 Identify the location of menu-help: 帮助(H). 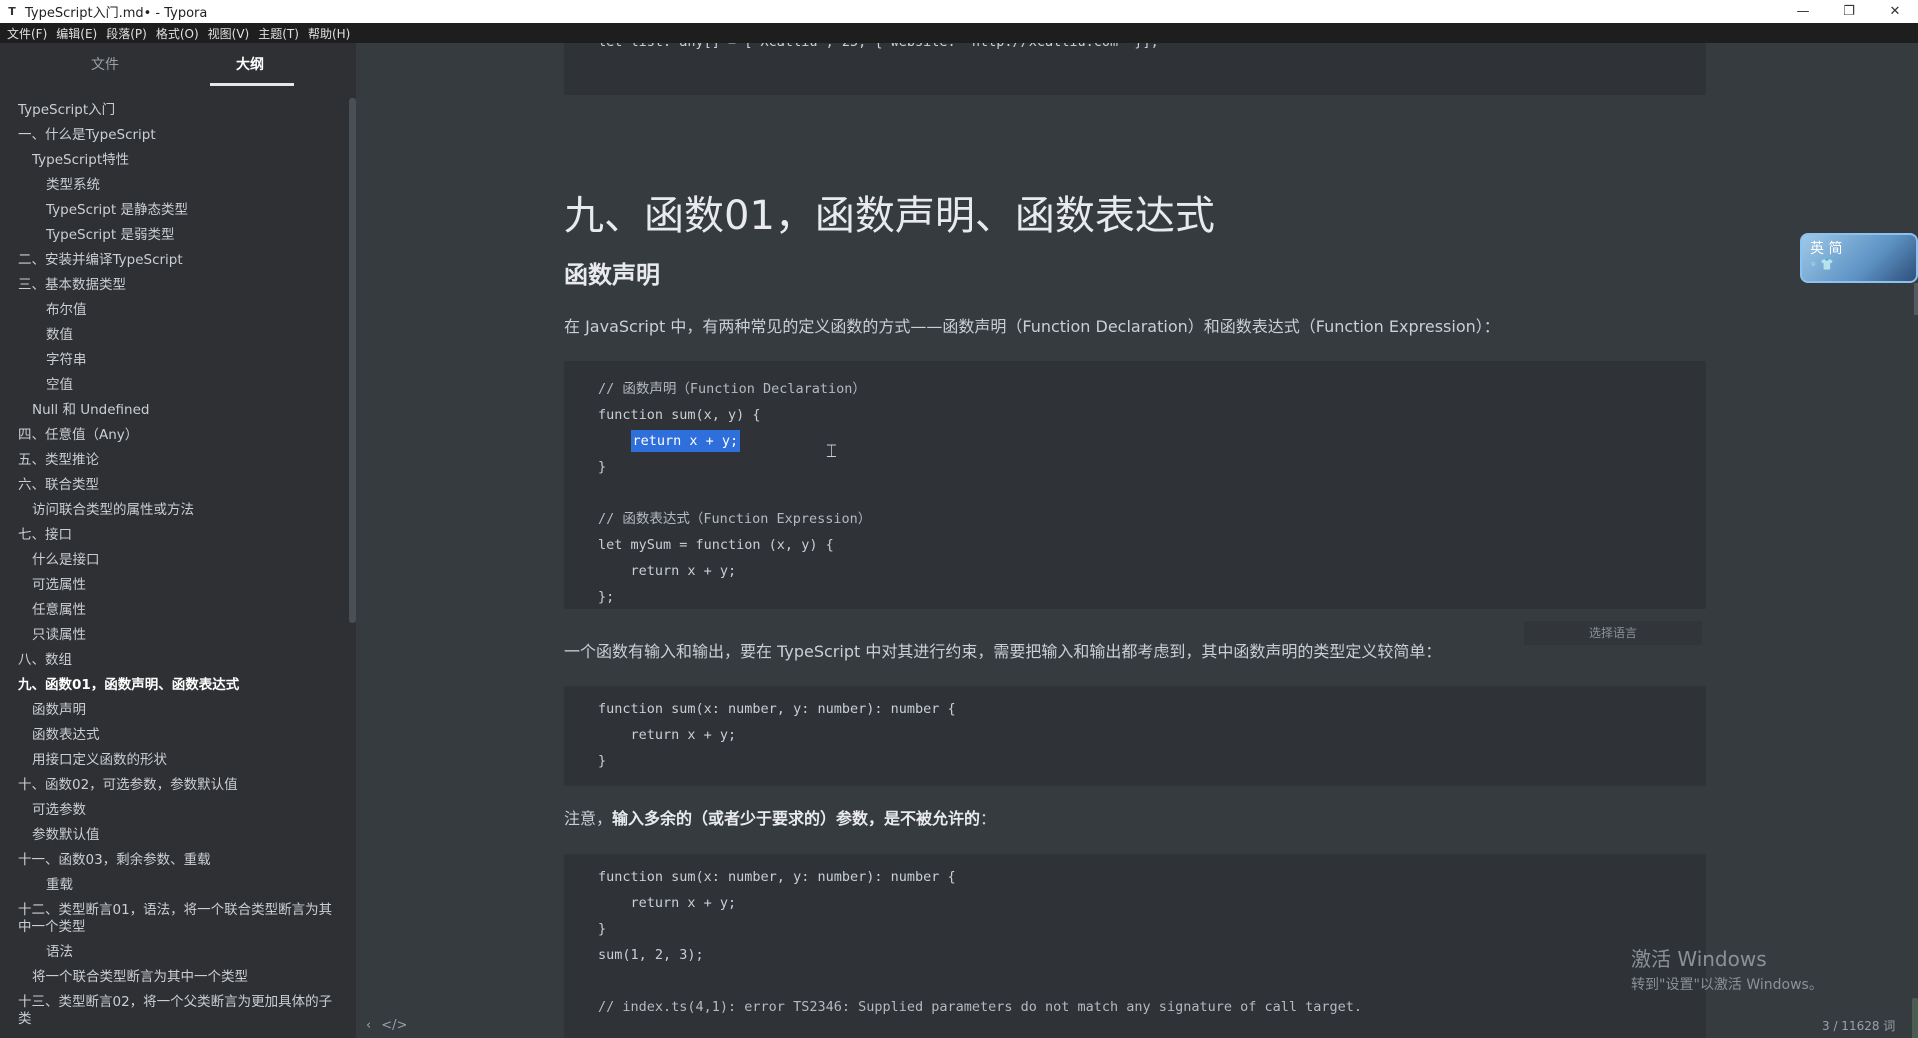
(330, 33).